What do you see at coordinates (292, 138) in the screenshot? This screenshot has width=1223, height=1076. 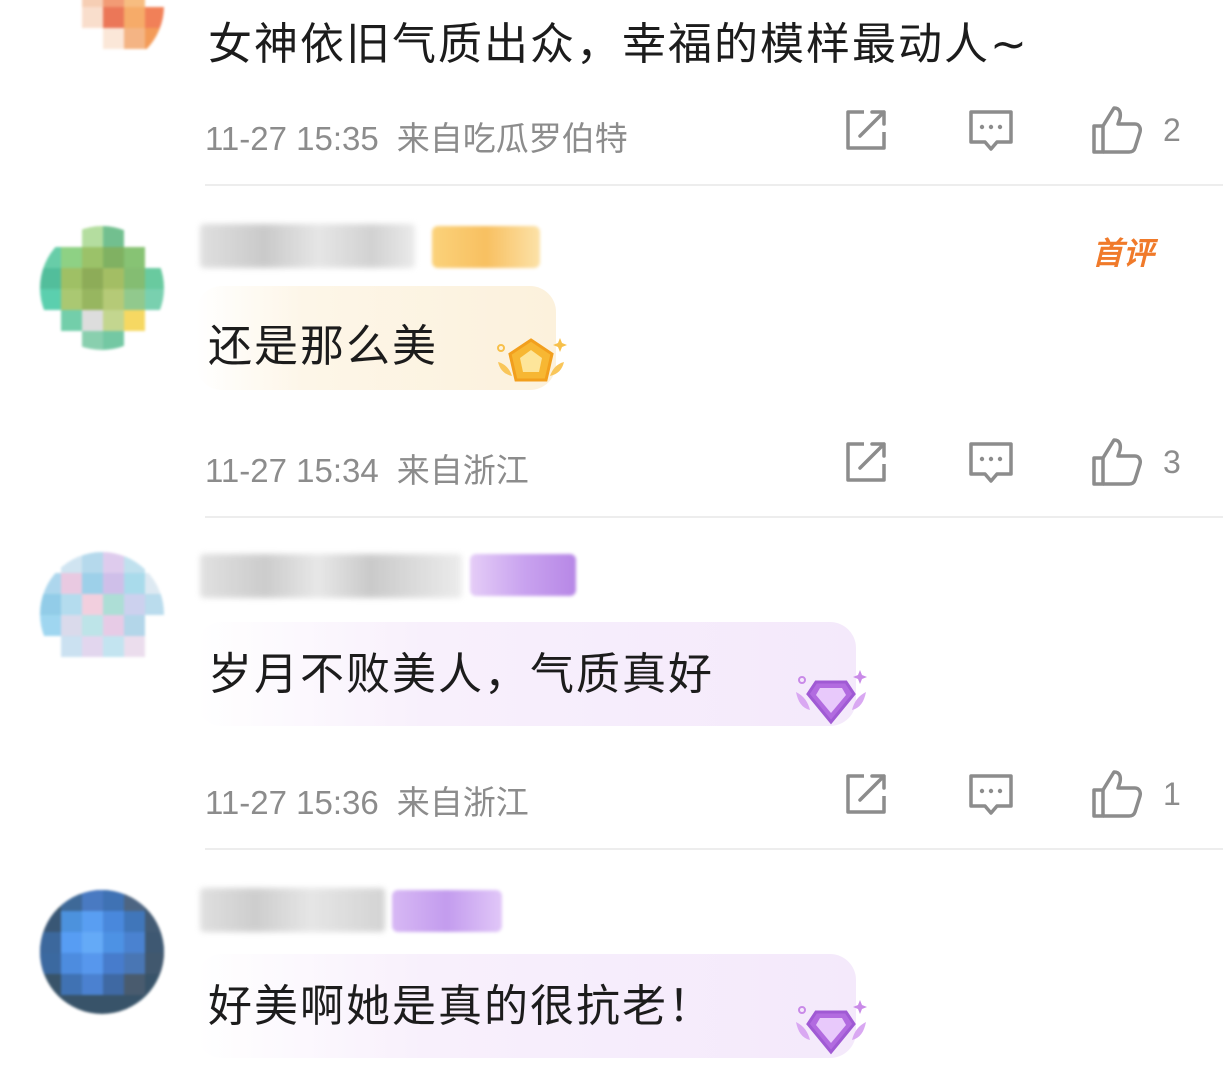 I see `comment-time: 11-27 15:35` at bounding box center [292, 138].